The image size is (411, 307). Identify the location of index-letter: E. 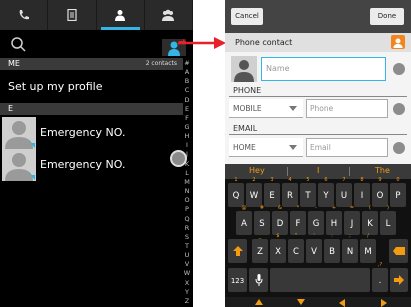
(187, 109).